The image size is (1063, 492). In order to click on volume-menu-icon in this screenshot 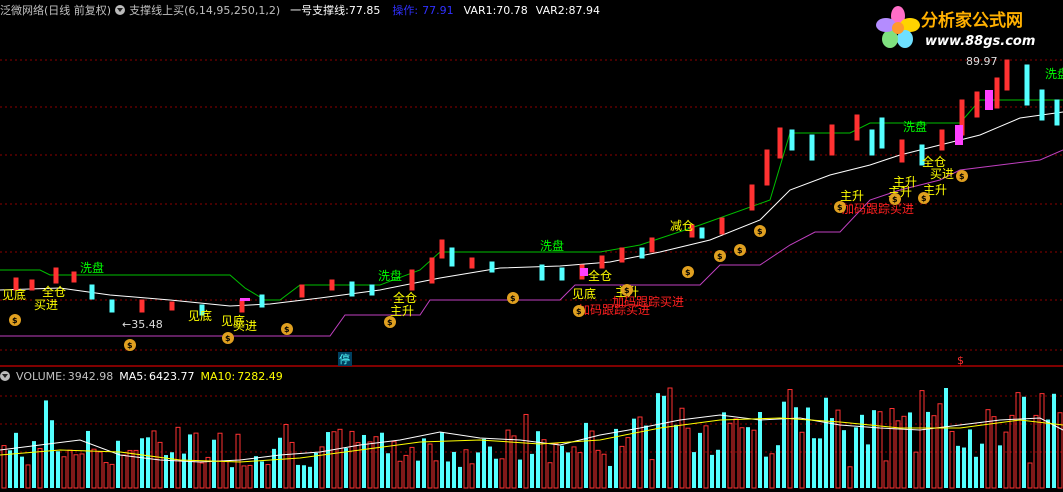, I will do `click(5, 376)`.